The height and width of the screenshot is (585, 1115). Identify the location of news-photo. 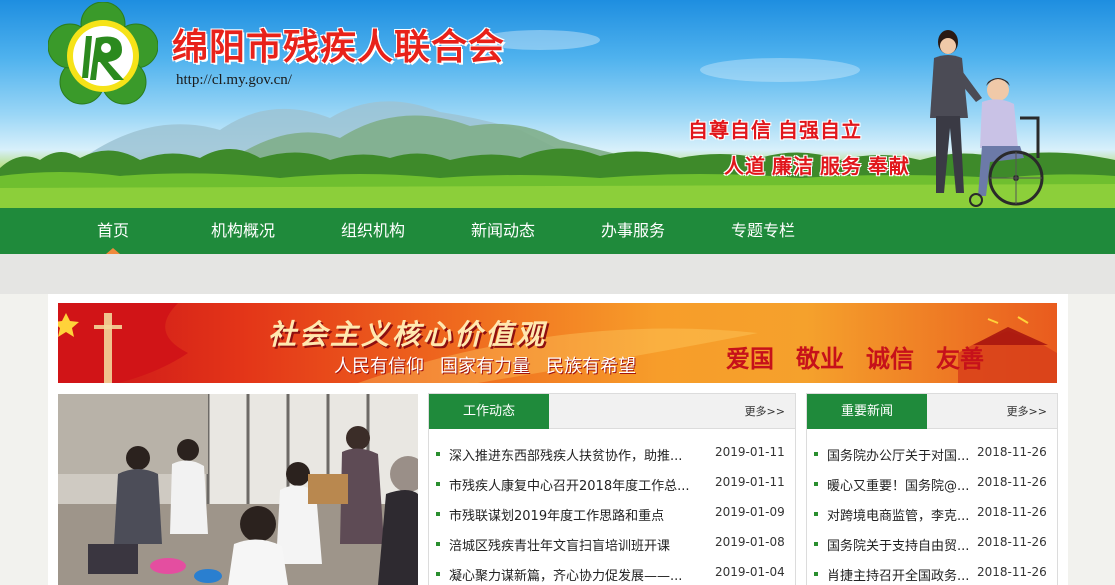
(238, 489).